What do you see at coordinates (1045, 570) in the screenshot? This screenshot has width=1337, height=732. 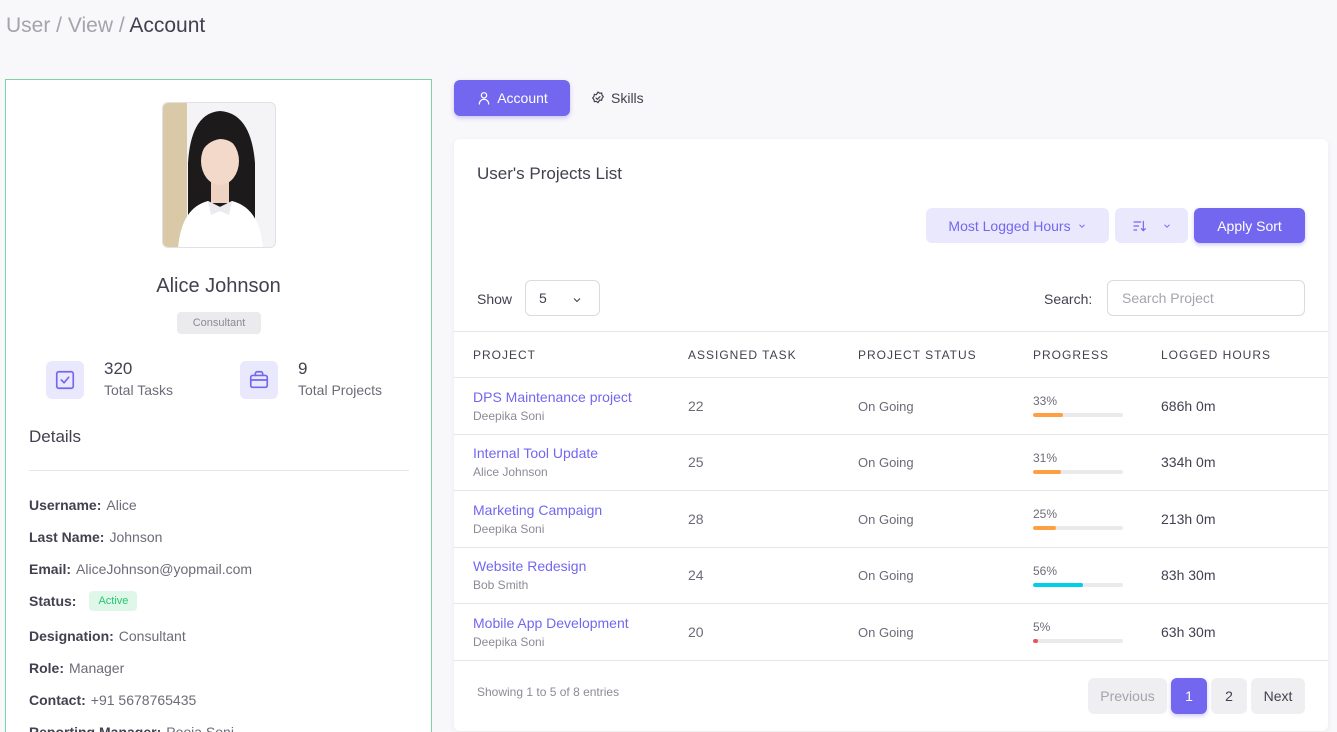 I see `progress-percent: 56%` at bounding box center [1045, 570].